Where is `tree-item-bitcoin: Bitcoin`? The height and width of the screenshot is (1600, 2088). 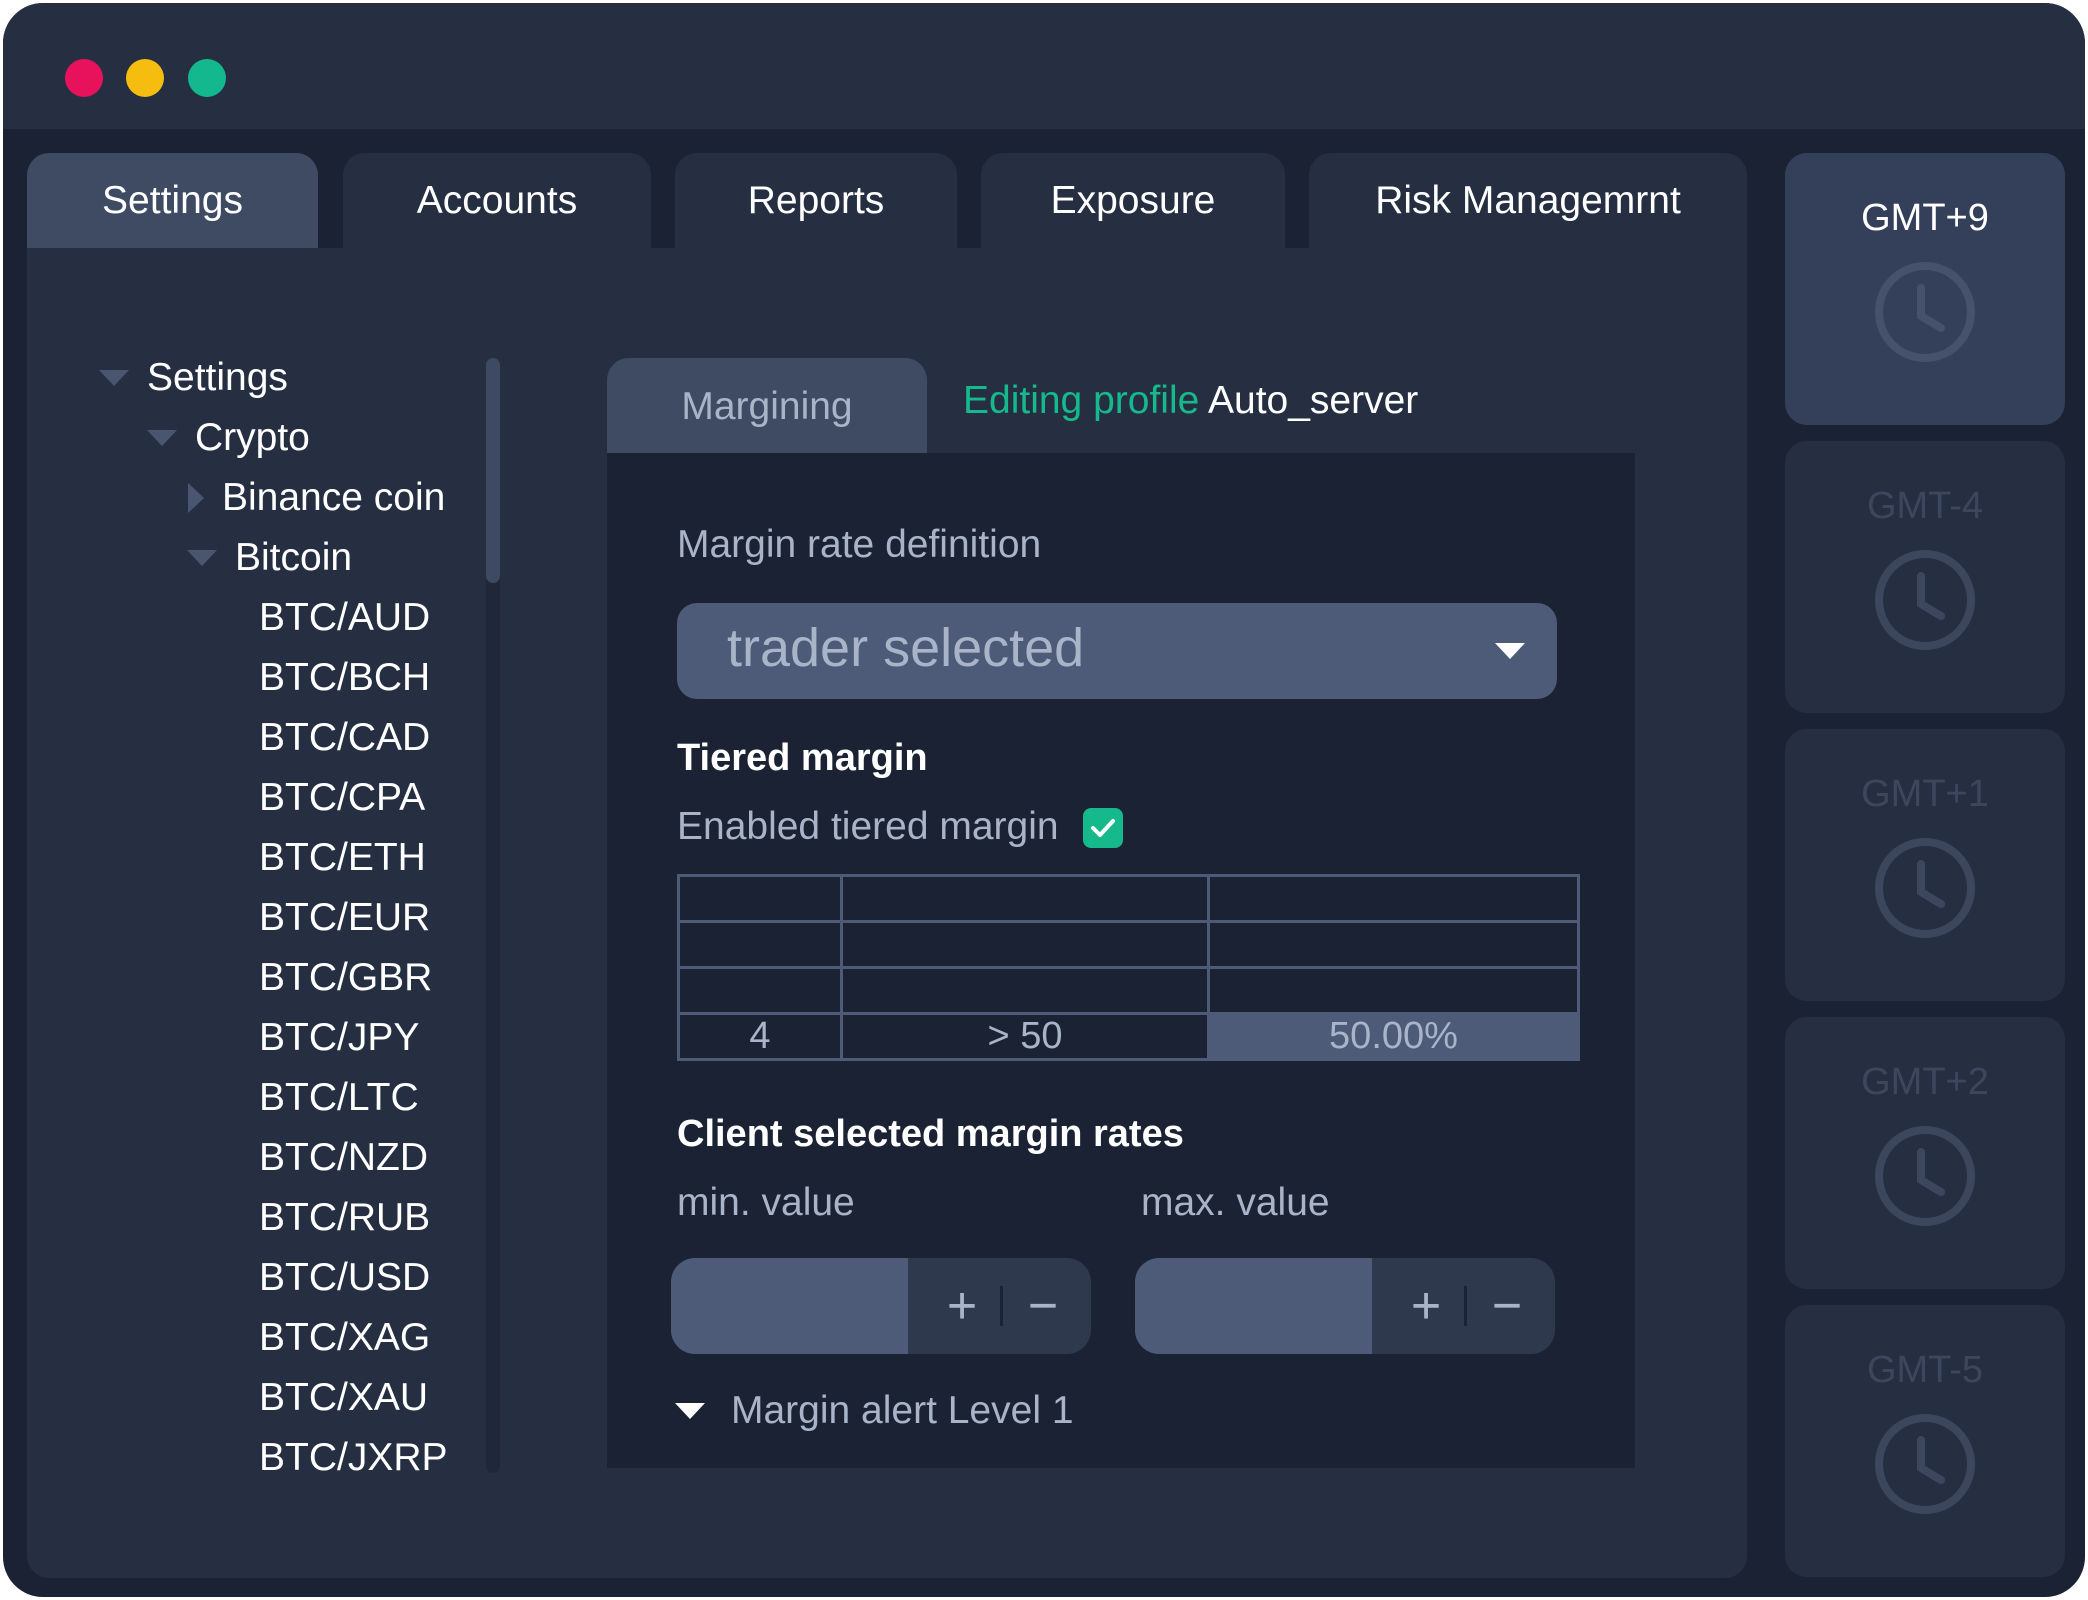
tree-item-bitcoin: Bitcoin is located at coordinates (269, 558).